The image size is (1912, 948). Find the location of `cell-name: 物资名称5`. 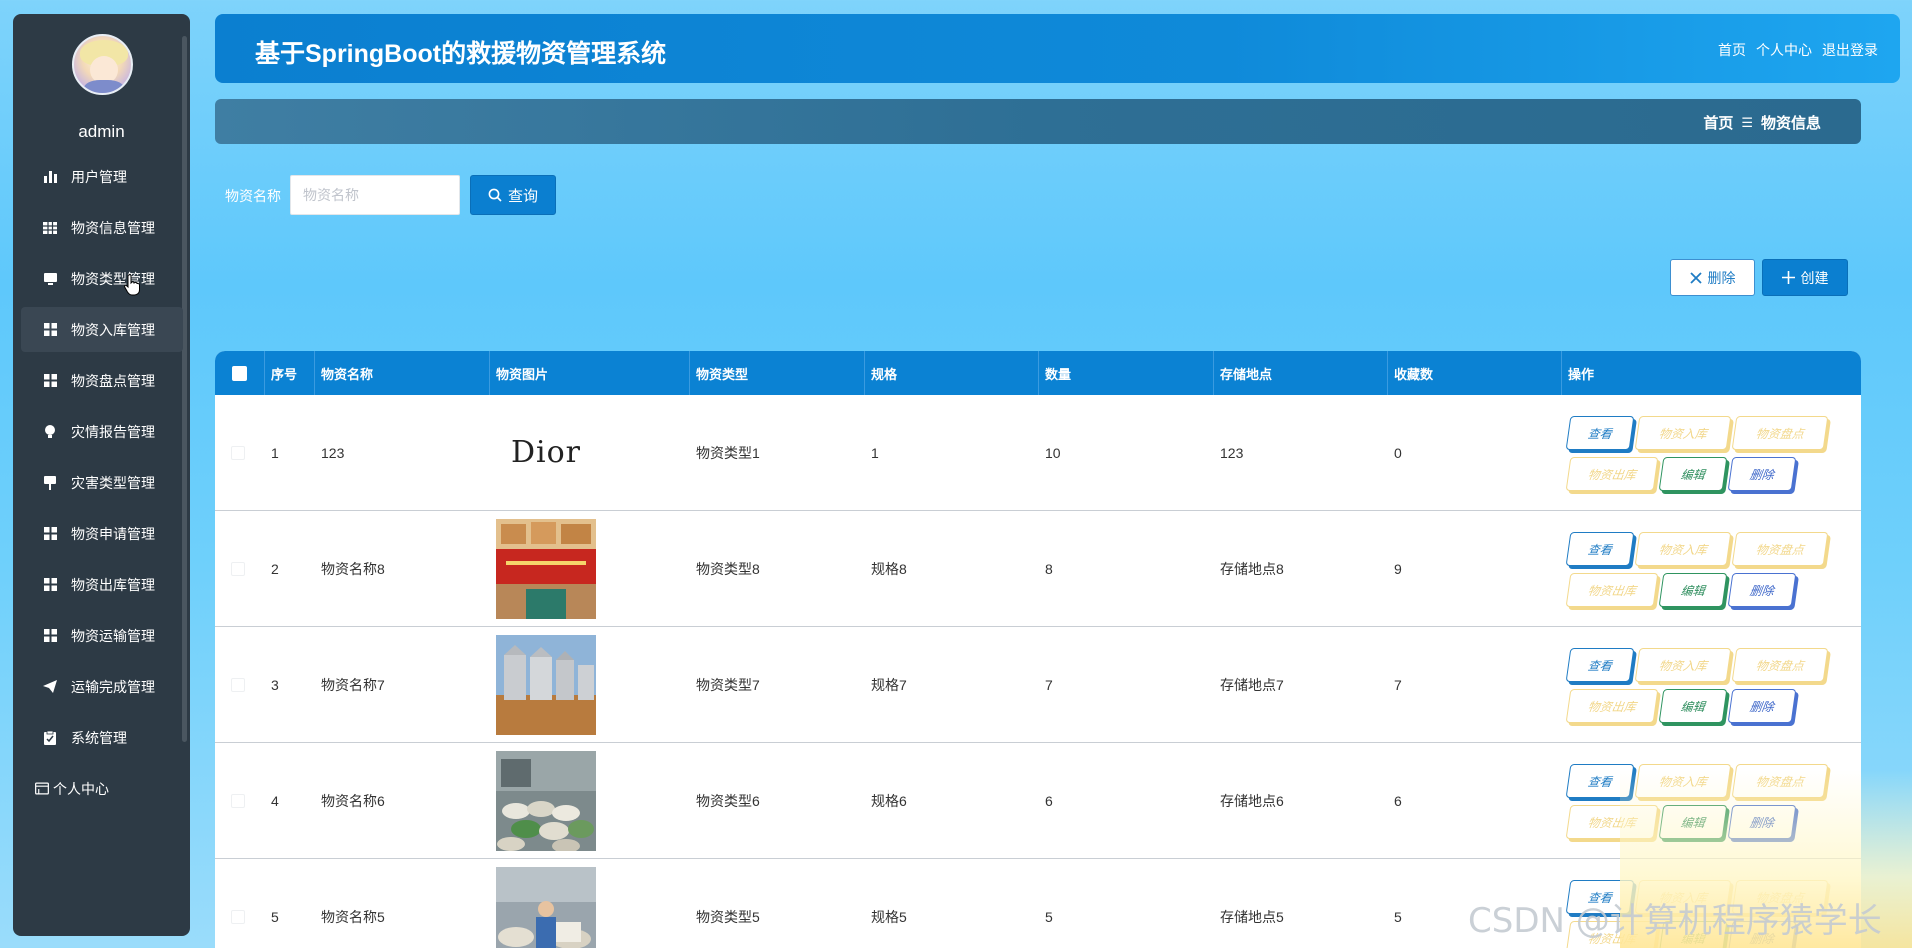

cell-name: 物资名称5 is located at coordinates (353, 916).